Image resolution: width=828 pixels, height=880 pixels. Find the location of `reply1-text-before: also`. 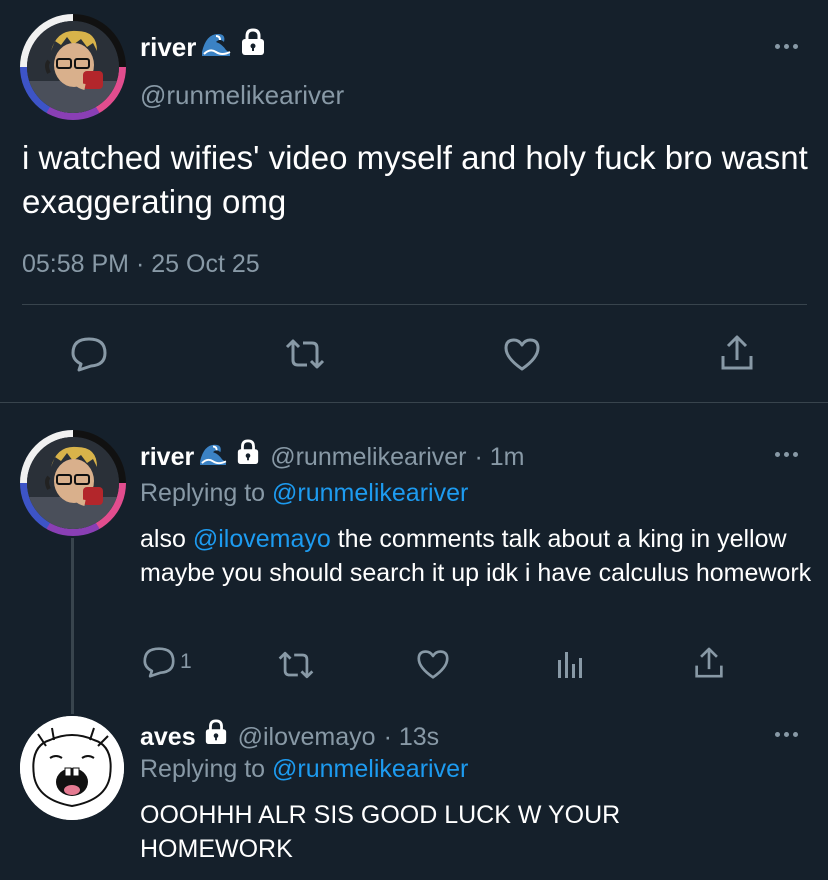

reply1-text-before: also is located at coordinates (163, 539).